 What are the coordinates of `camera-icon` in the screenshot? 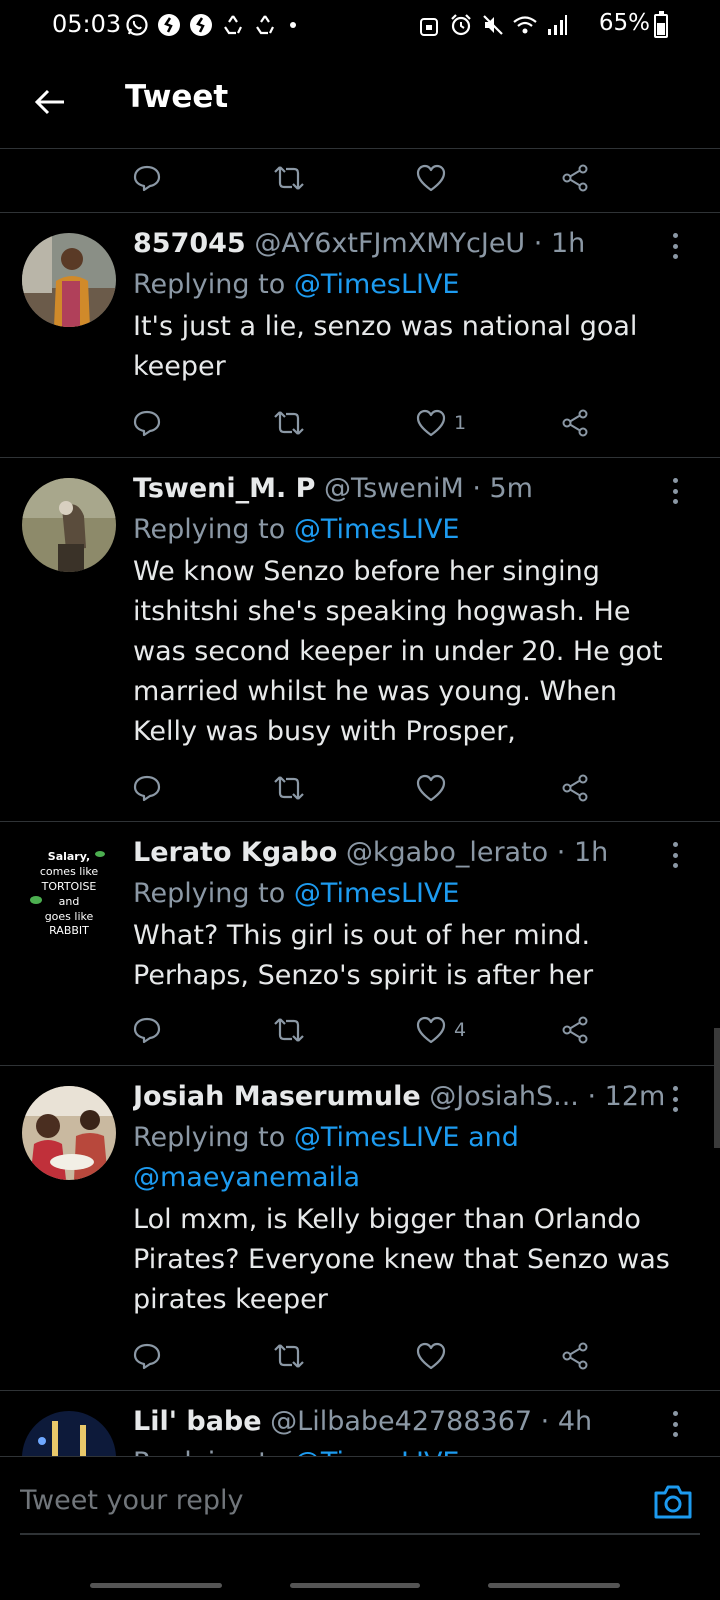 It's located at (673, 1502).